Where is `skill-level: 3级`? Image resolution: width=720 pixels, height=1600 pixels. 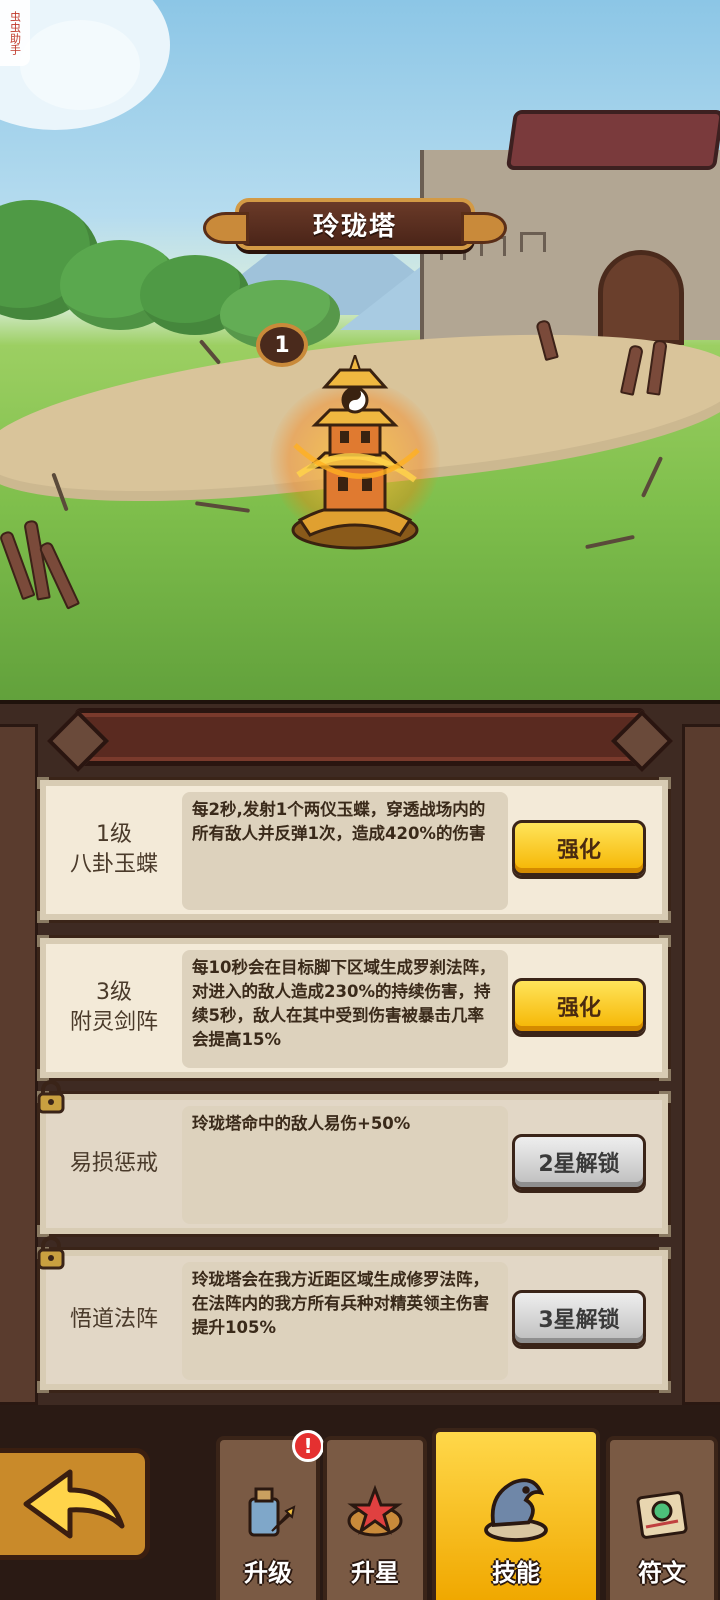 skill-level: 3级 is located at coordinates (114, 992).